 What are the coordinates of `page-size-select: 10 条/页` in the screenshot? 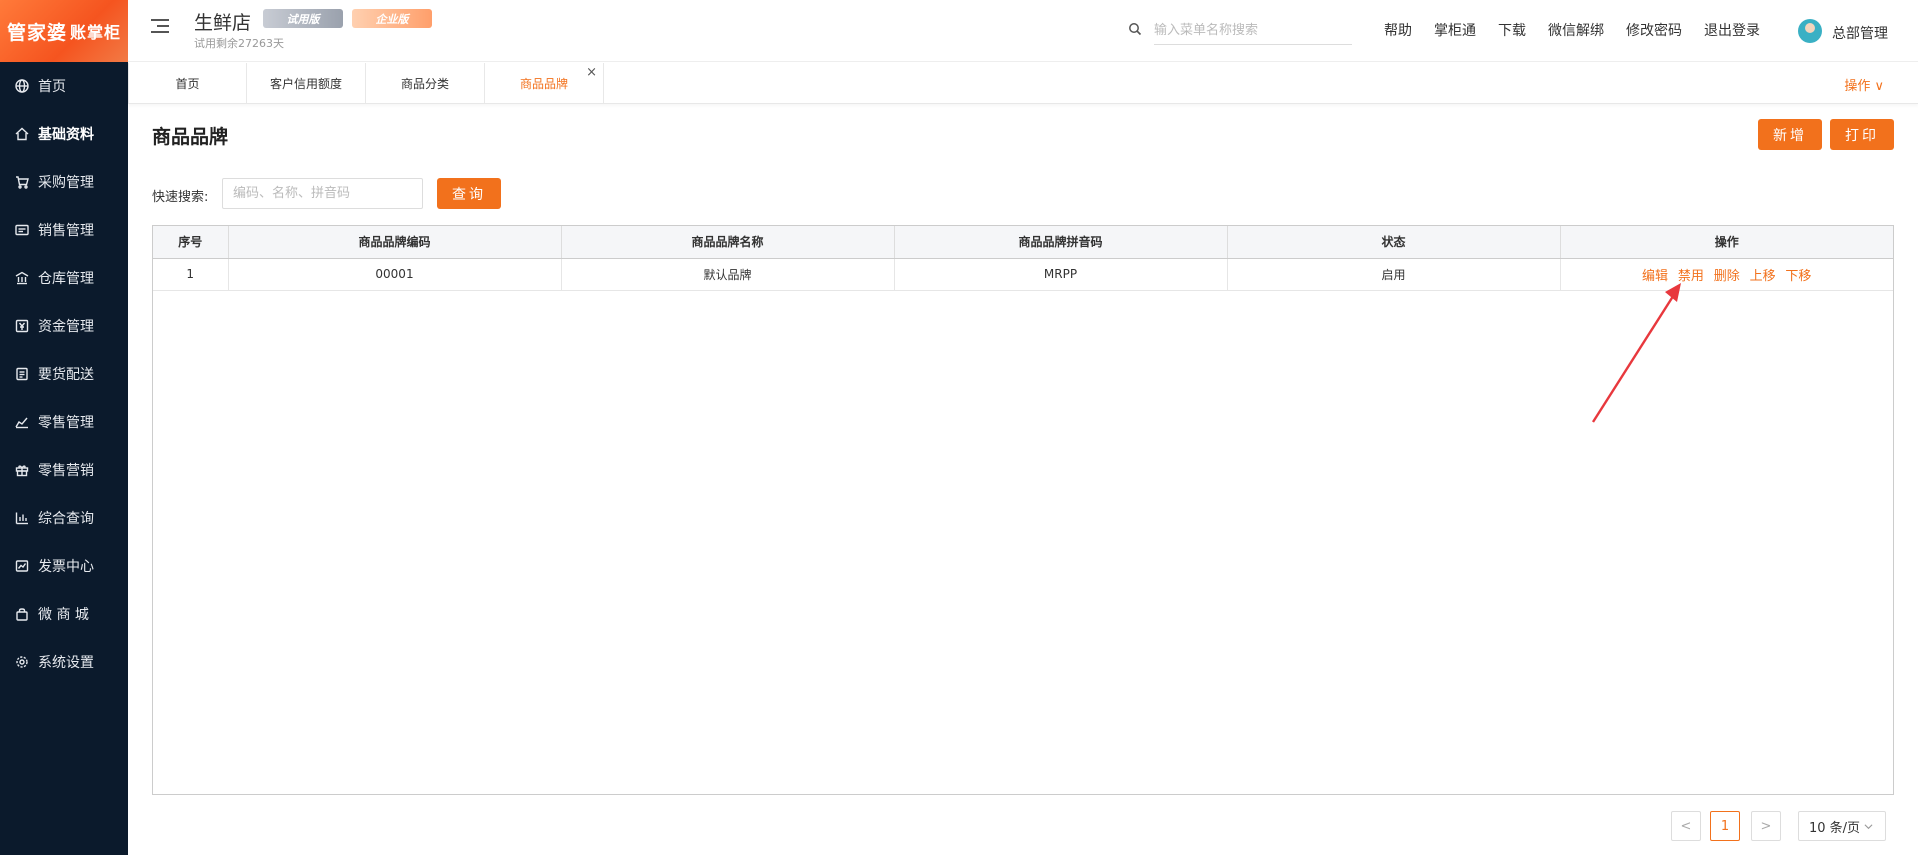 It's located at (1842, 826).